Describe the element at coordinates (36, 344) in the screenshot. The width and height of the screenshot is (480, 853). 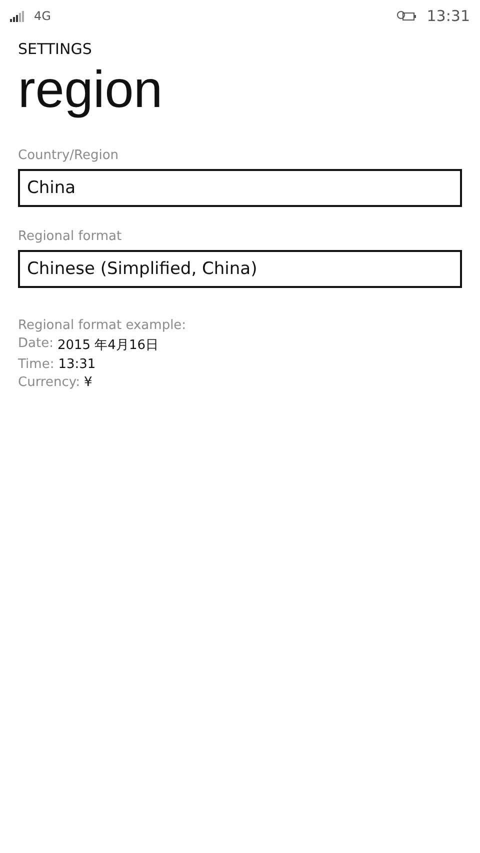
I see `example-label: Date:` at that location.